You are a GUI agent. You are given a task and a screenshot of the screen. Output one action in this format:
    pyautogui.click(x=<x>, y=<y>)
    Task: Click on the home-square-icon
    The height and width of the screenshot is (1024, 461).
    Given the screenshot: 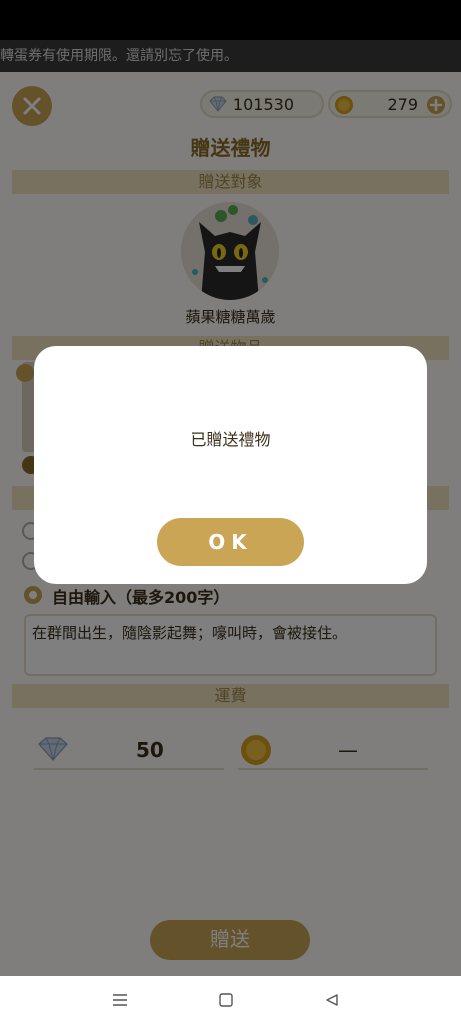 What is the action you would take?
    pyautogui.click(x=226, y=1000)
    